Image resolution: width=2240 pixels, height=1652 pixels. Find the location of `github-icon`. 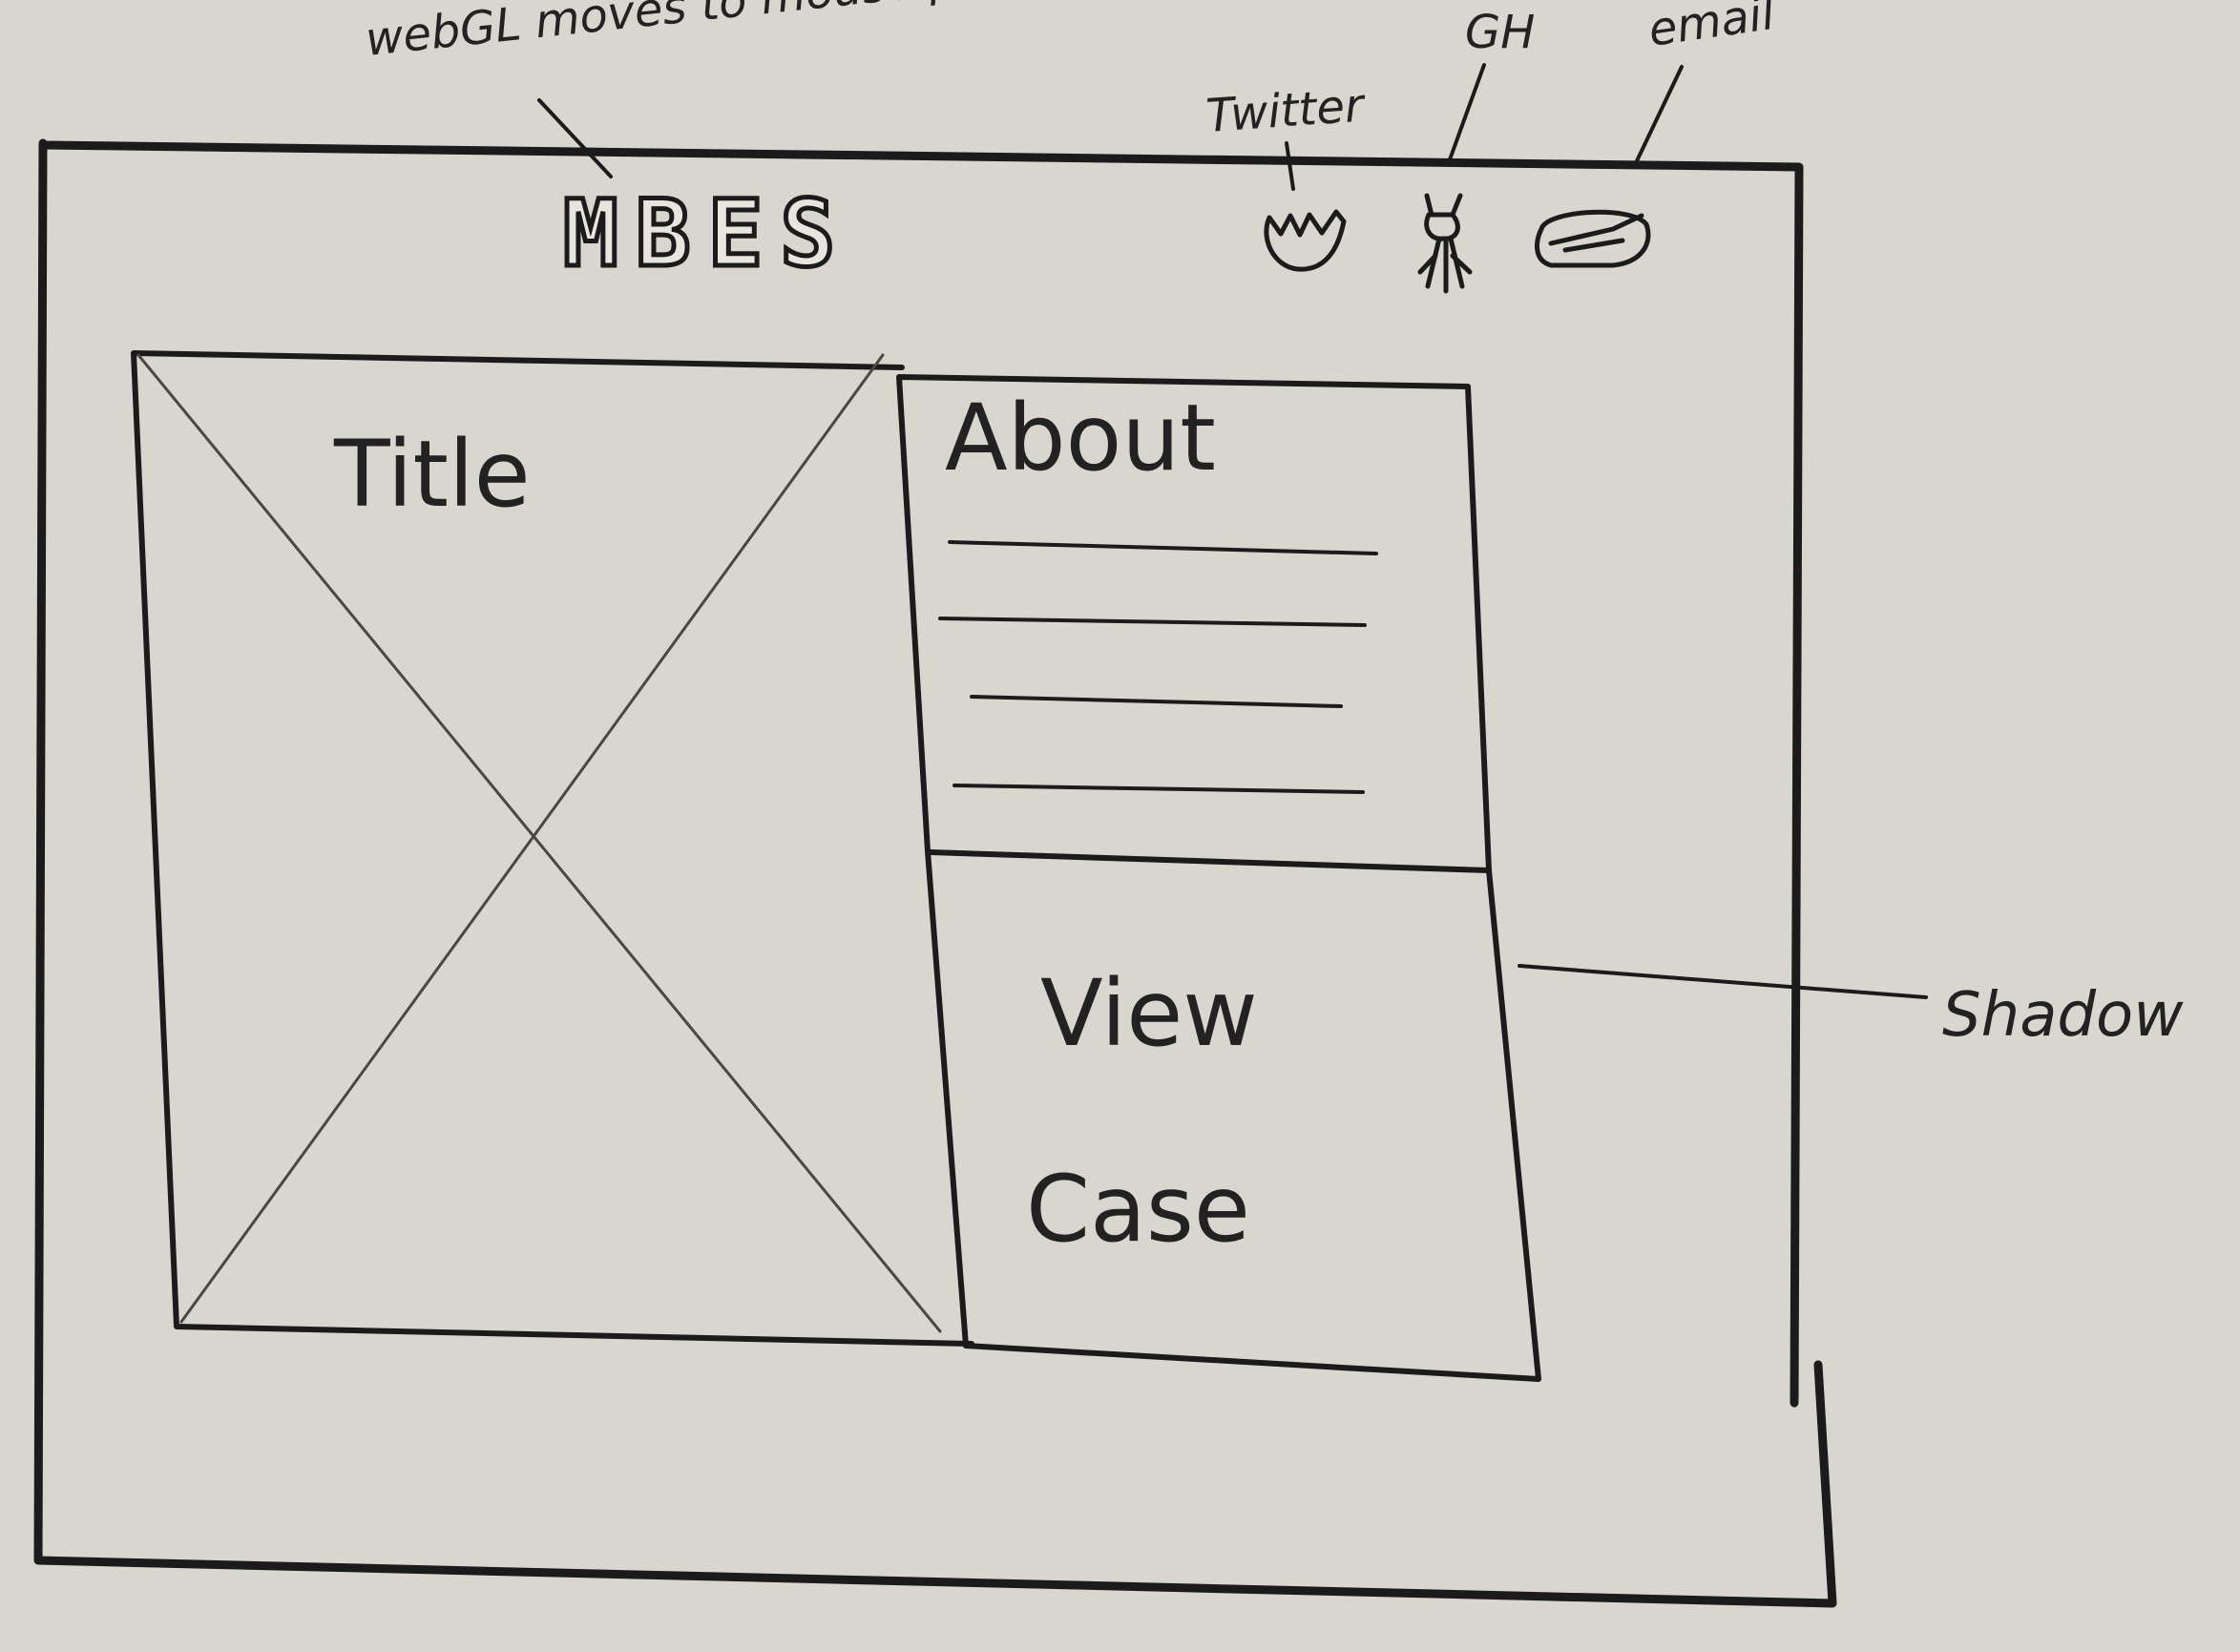

github-icon is located at coordinates (1445, 243).